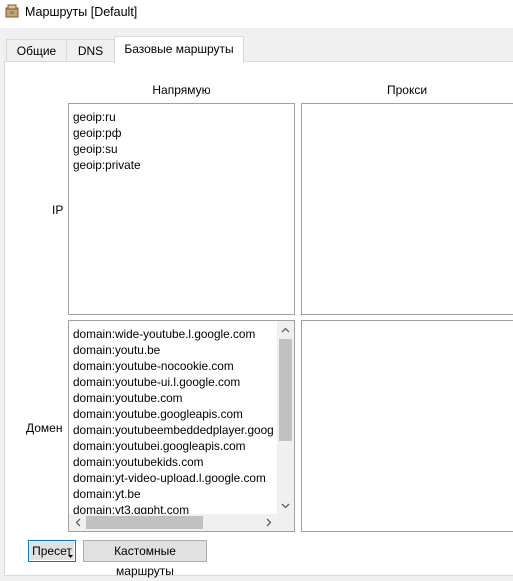 This screenshot has width=513, height=581. I want to click on column-header-direct: Напрямую, so click(181, 90).